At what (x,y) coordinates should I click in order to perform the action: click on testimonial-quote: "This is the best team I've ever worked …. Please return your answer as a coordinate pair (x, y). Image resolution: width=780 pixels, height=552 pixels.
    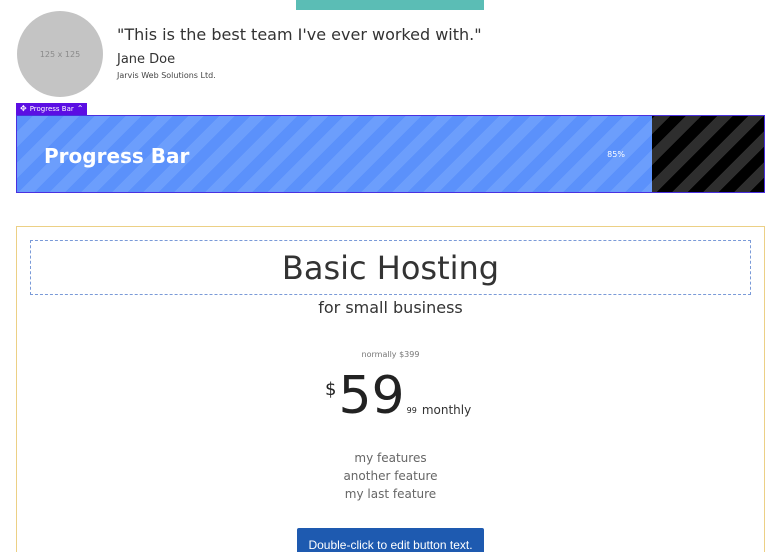
    Looking at the image, I should click on (299, 34).